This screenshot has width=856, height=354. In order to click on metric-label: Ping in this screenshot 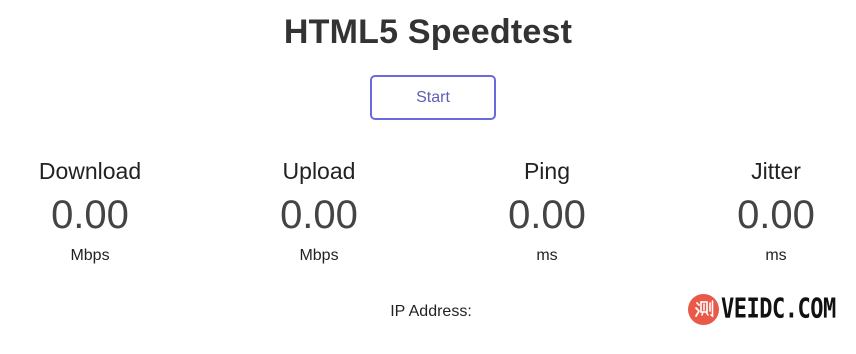, I will do `click(547, 171)`.